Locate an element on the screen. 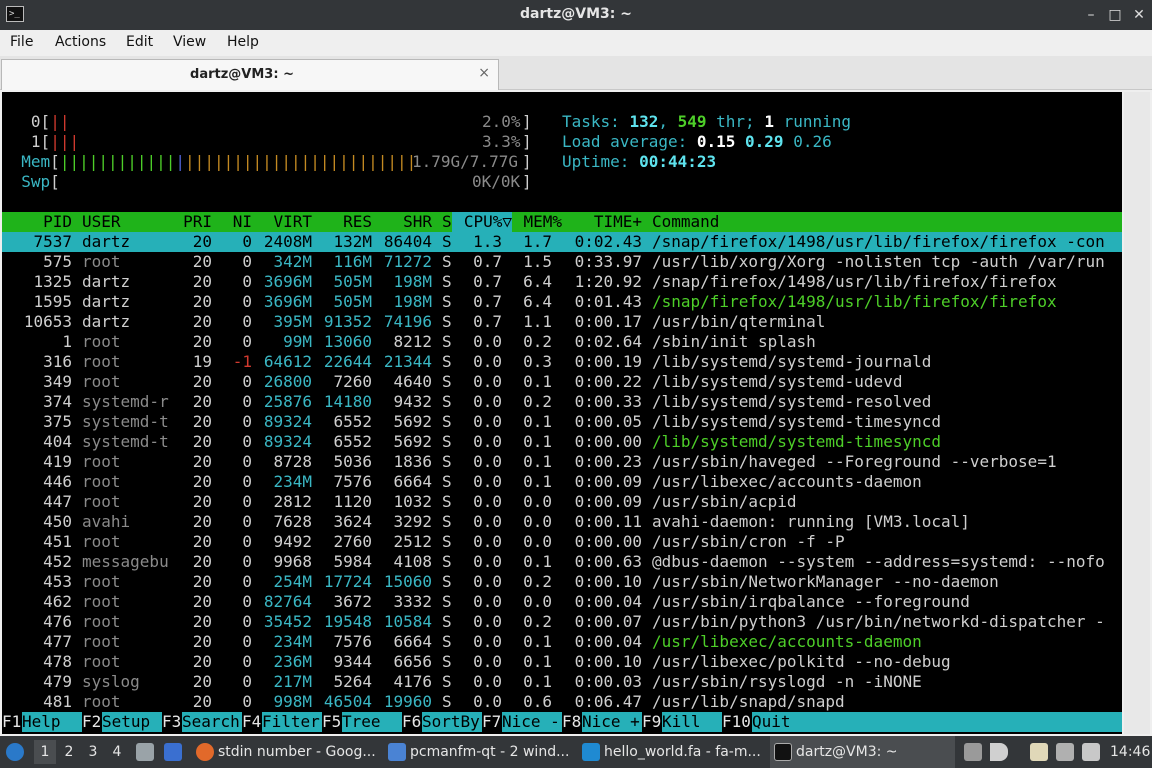  fkey-label-f6: SortBy is located at coordinates (452, 722).